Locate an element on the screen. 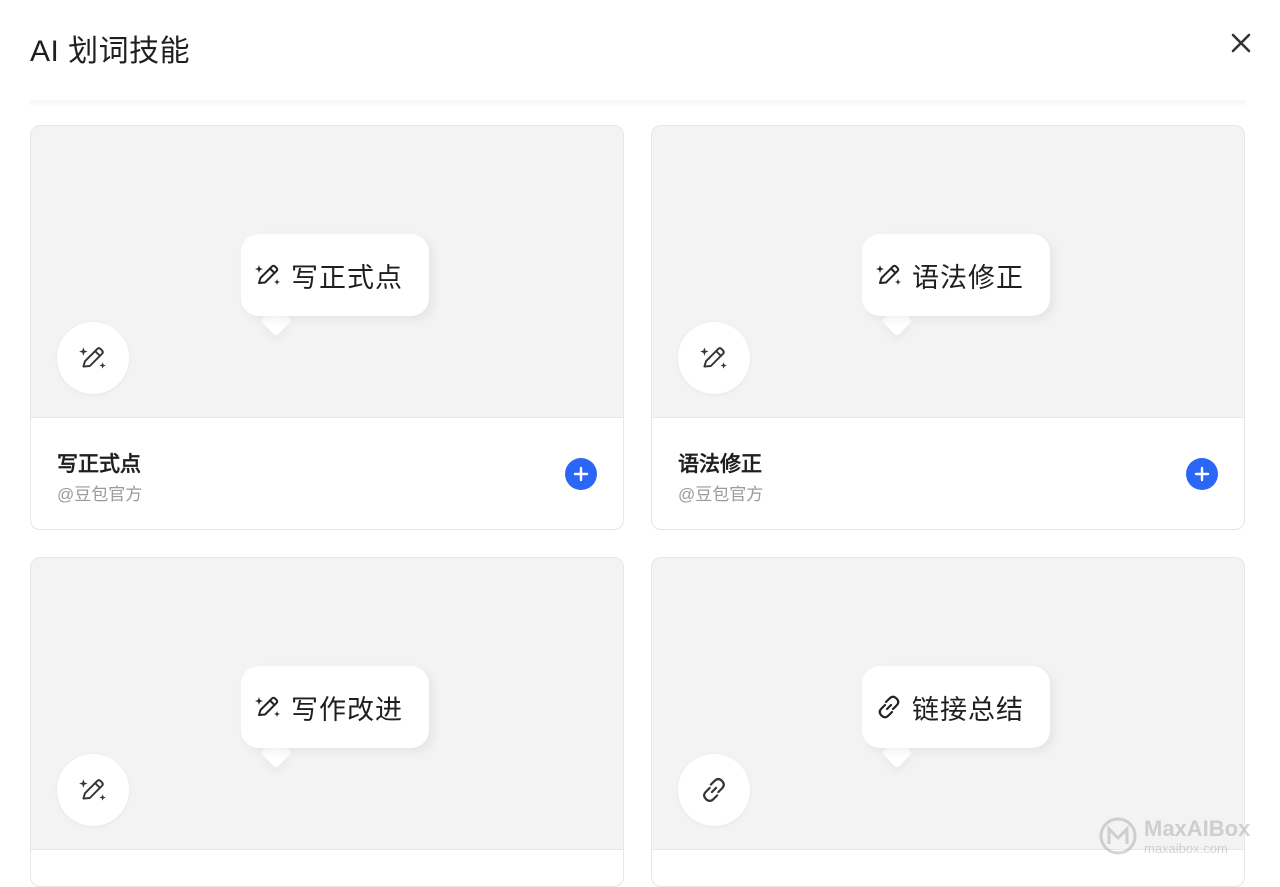 Image resolution: width=1280 pixels, height=887 pixels. bubble-label: 语法修正 is located at coordinates (968, 277).